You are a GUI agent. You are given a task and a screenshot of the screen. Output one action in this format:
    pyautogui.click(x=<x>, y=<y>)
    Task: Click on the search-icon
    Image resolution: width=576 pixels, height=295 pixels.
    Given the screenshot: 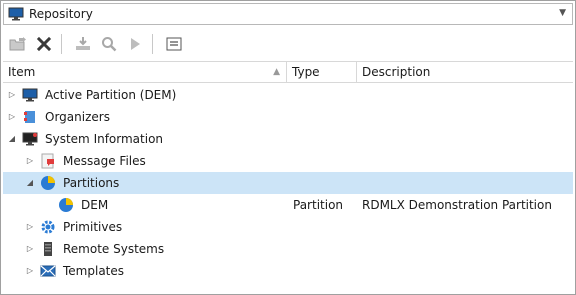 What is the action you would take?
    pyautogui.click(x=109, y=44)
    